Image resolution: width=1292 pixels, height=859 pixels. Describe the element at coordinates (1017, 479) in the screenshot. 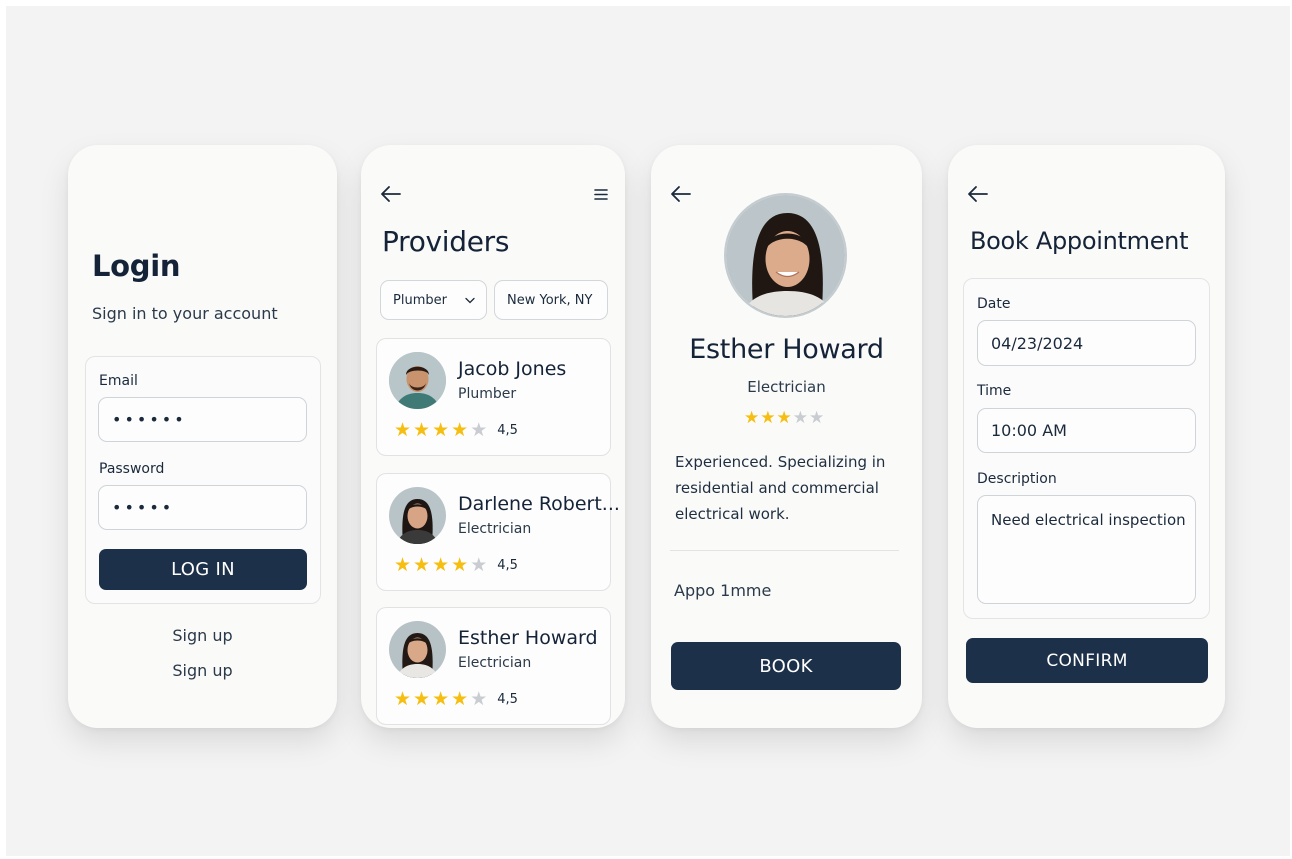

I see `description-label: Description` at that location.